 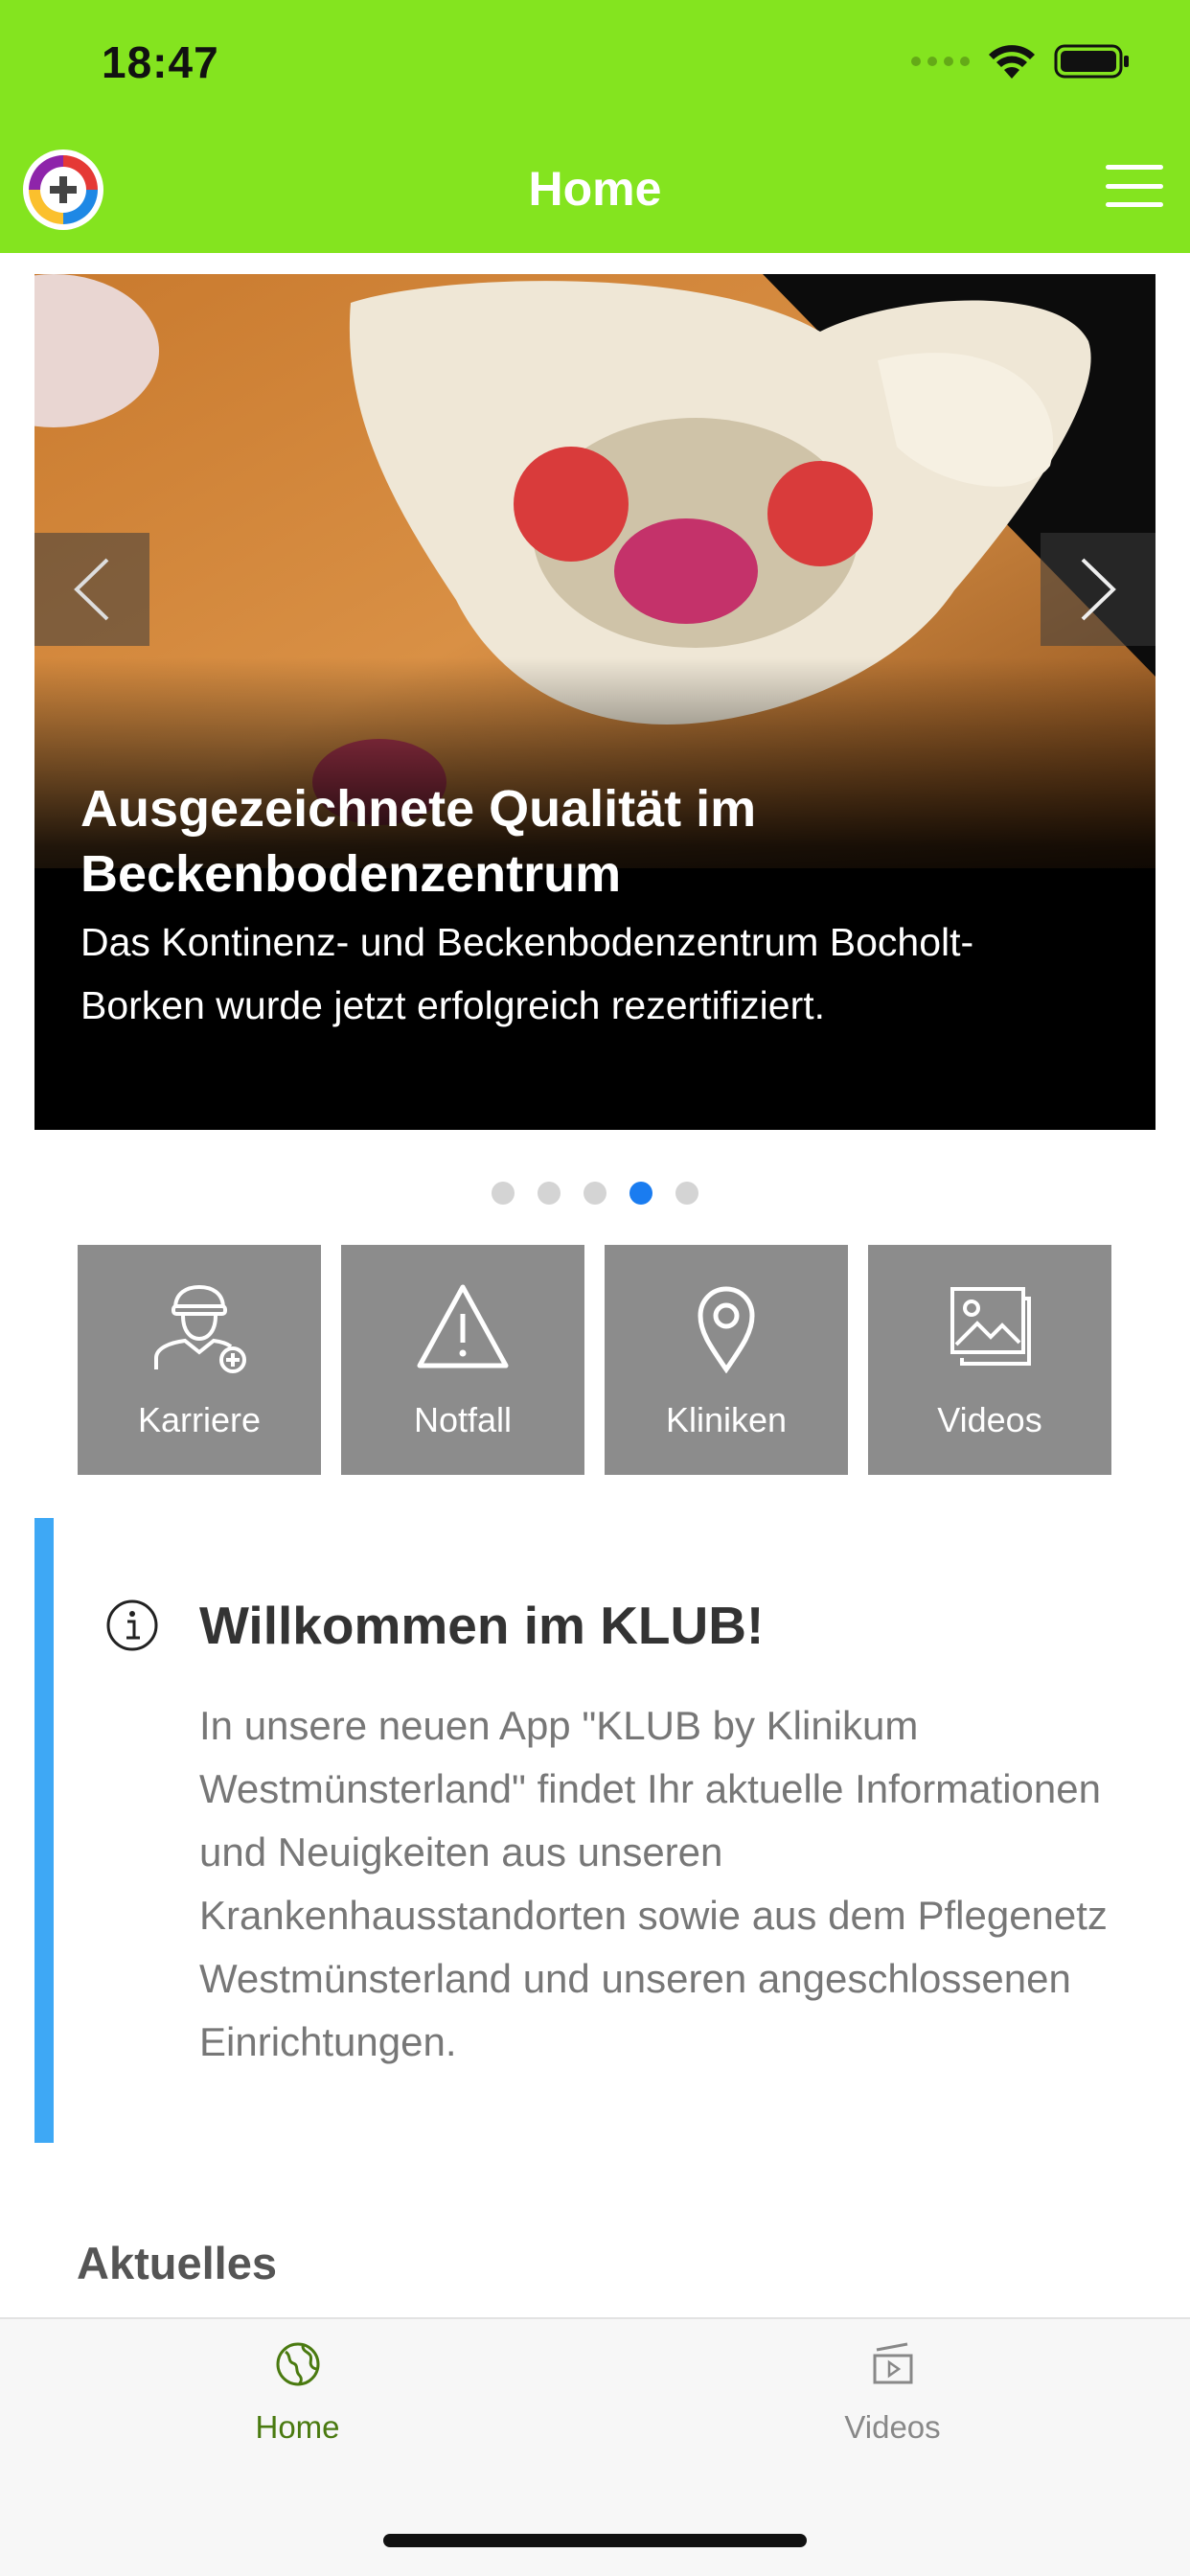 What do you see at coordinates (893, 2427) in the screenshot?
I see `tab-label: Videos` at bounding box center [893, 2427].